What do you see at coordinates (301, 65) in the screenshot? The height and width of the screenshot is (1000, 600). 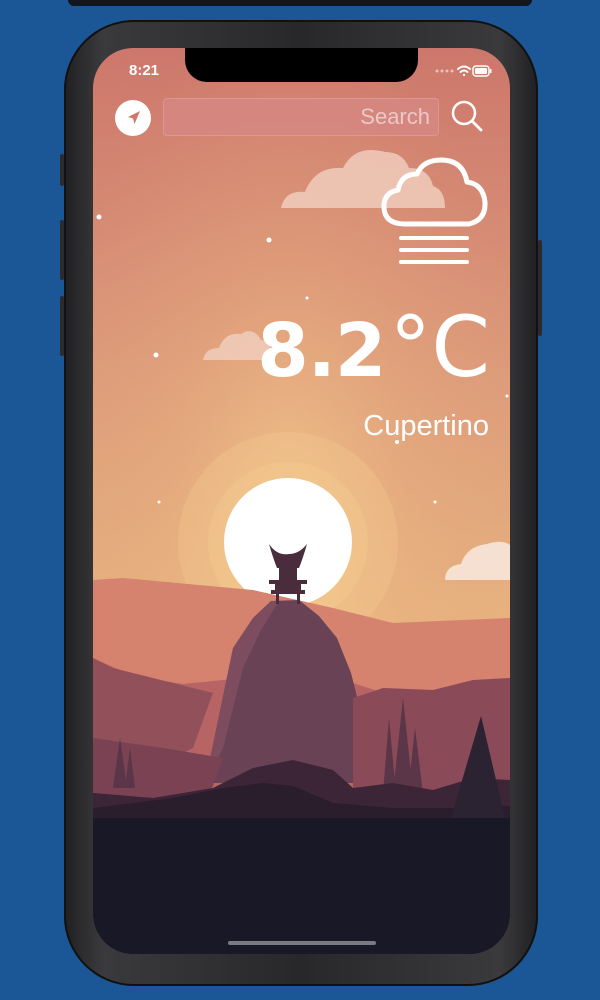 I see `camera-notch` at bounding box center [301, 65].